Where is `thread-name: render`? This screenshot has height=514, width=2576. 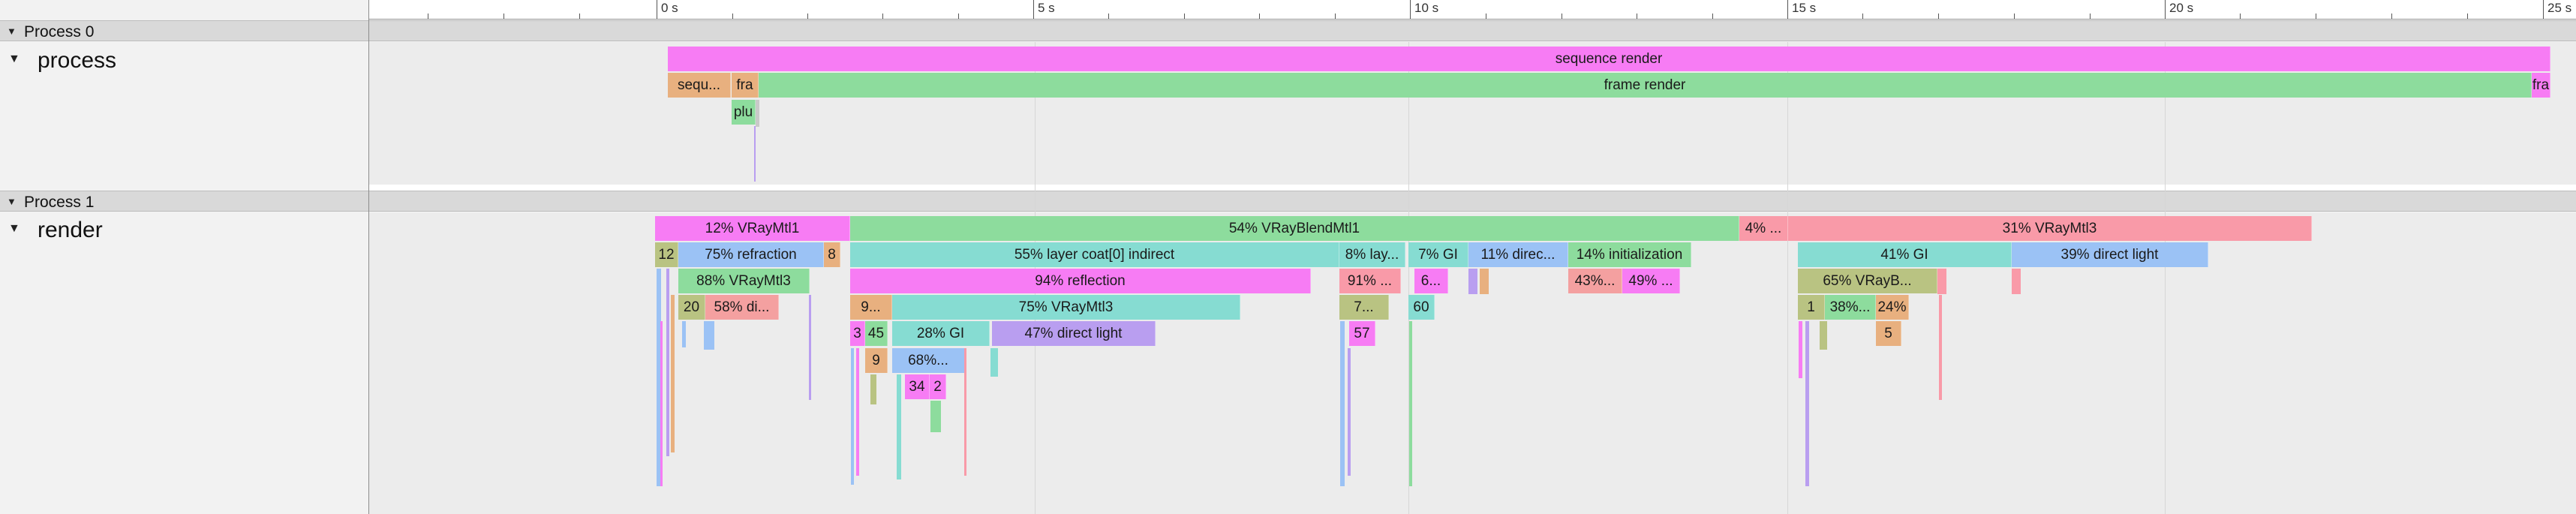 thread-name: render is located at coordinates (70, 230).